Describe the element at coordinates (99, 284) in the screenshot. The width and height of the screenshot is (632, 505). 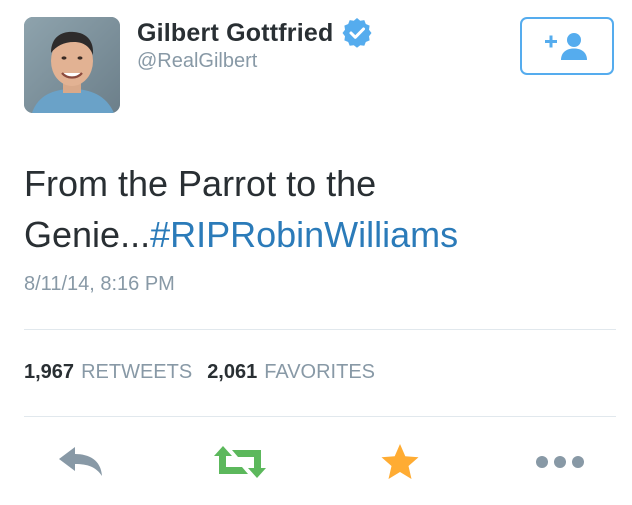
I see `tweet-timestamp: 8/11/14, 8:16 PM` at that location.